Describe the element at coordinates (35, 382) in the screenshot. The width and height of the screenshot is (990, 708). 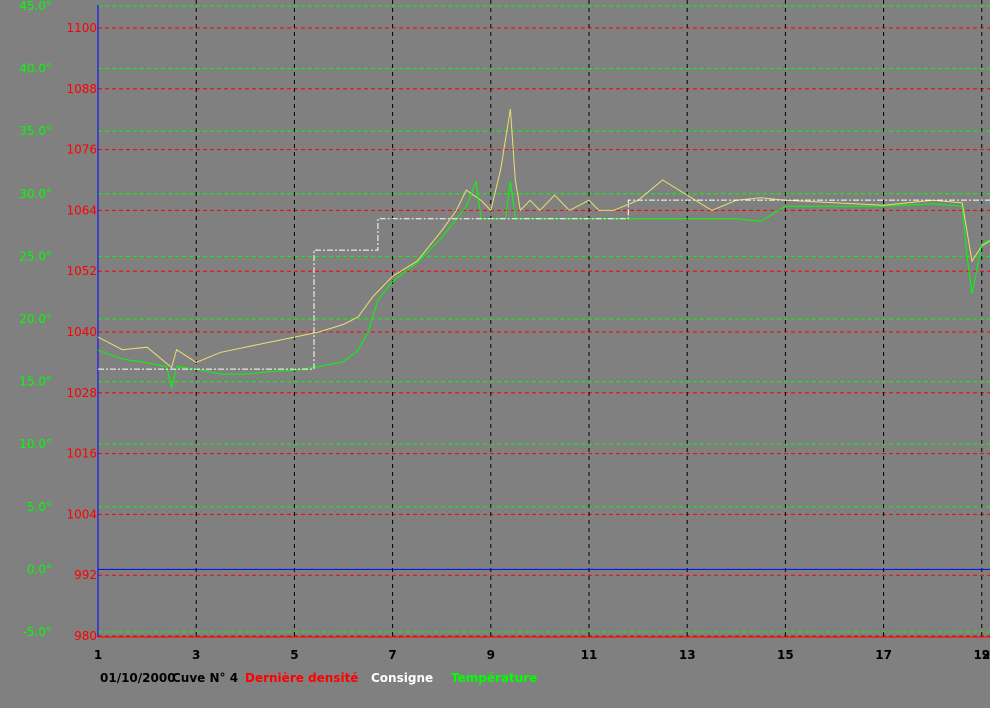
I see `temp-tick-label: 15.0°` at that location.